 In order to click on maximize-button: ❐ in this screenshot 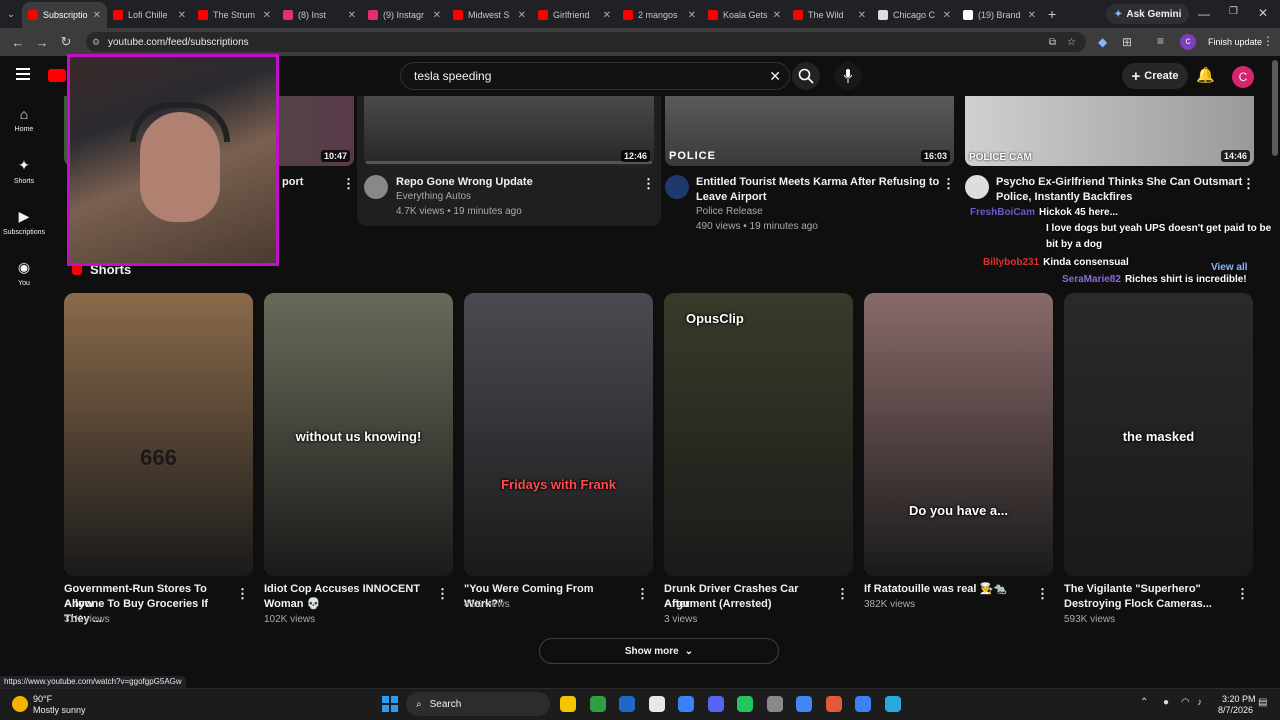, I will do `click(1233, 11)`.